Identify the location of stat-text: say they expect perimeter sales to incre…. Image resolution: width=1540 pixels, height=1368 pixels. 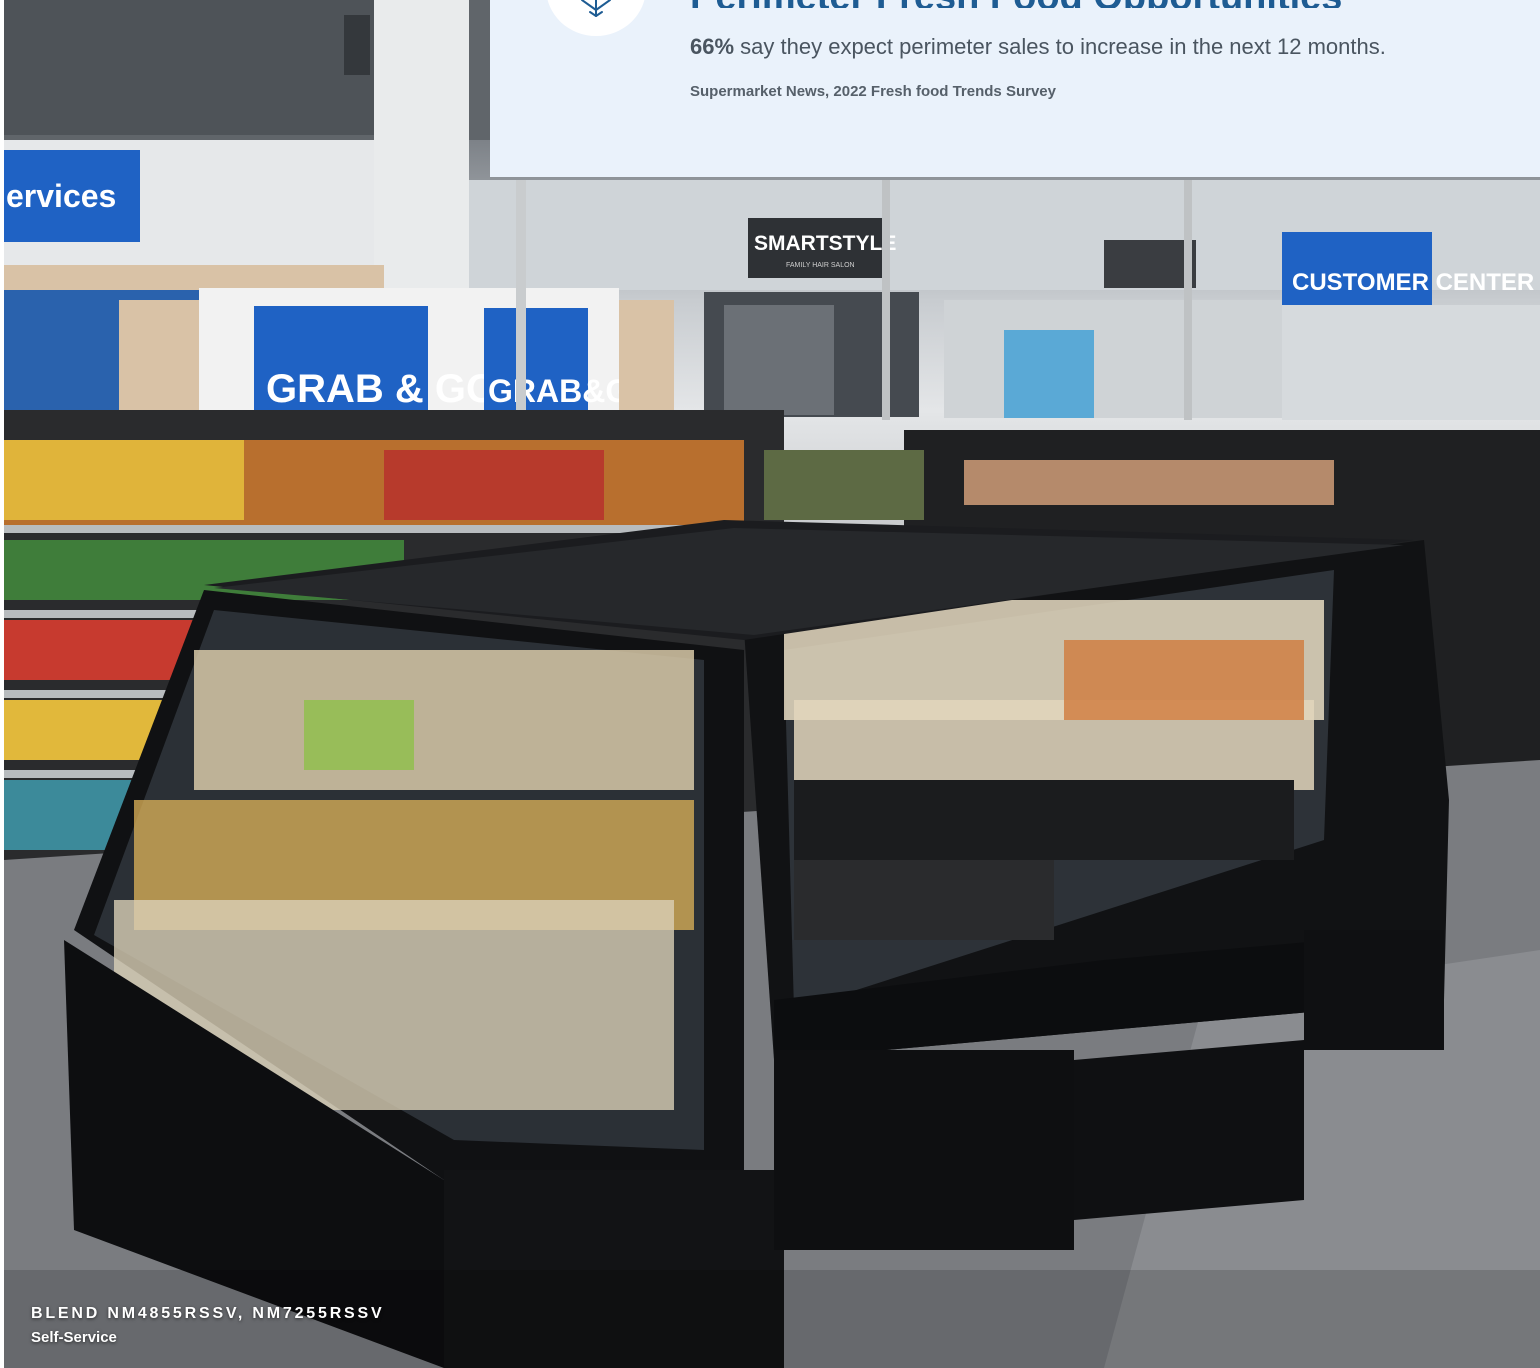
(1060, 46).